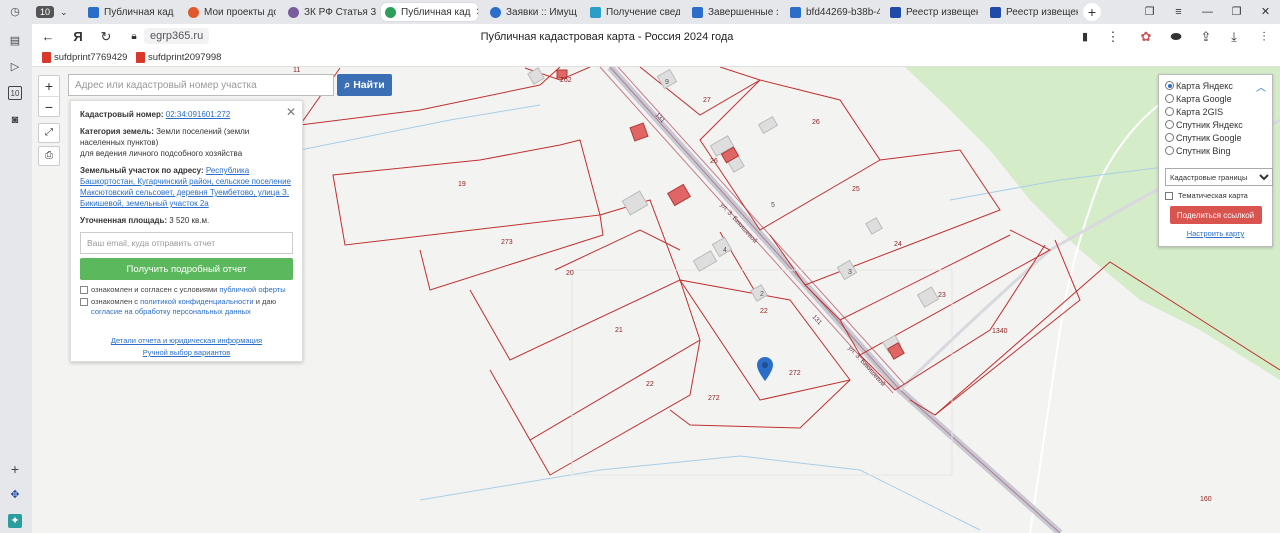  Describe the element at coordinates (46, 57) in the screenshot. I see `pdf-icon` at that location.